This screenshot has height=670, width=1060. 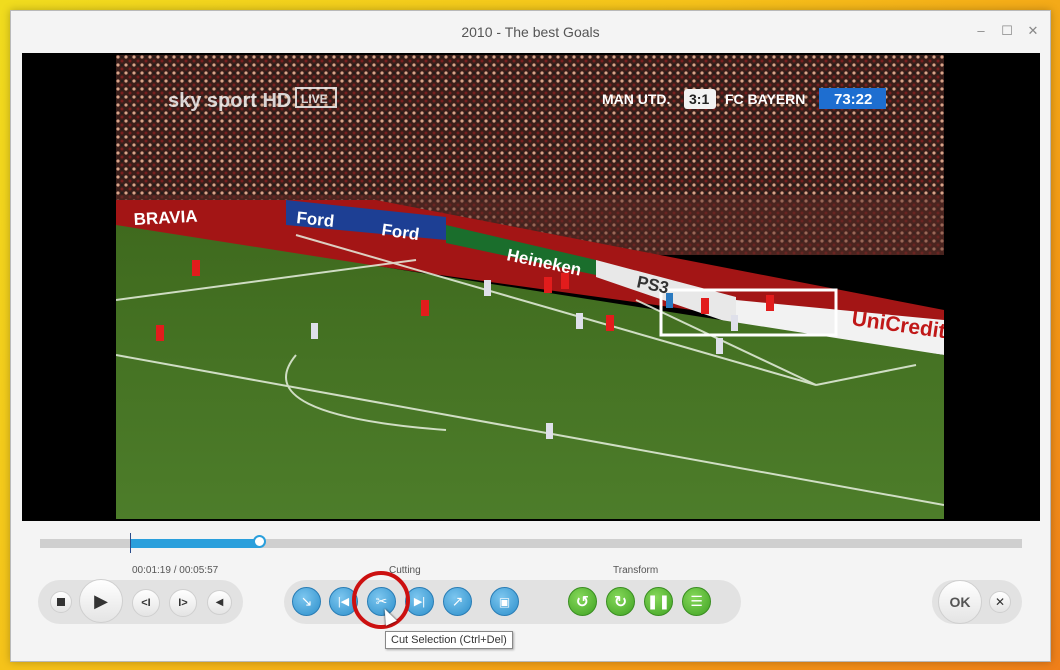 I want to click on set-selection-end-button: ↗, so click(x=457, y=601).